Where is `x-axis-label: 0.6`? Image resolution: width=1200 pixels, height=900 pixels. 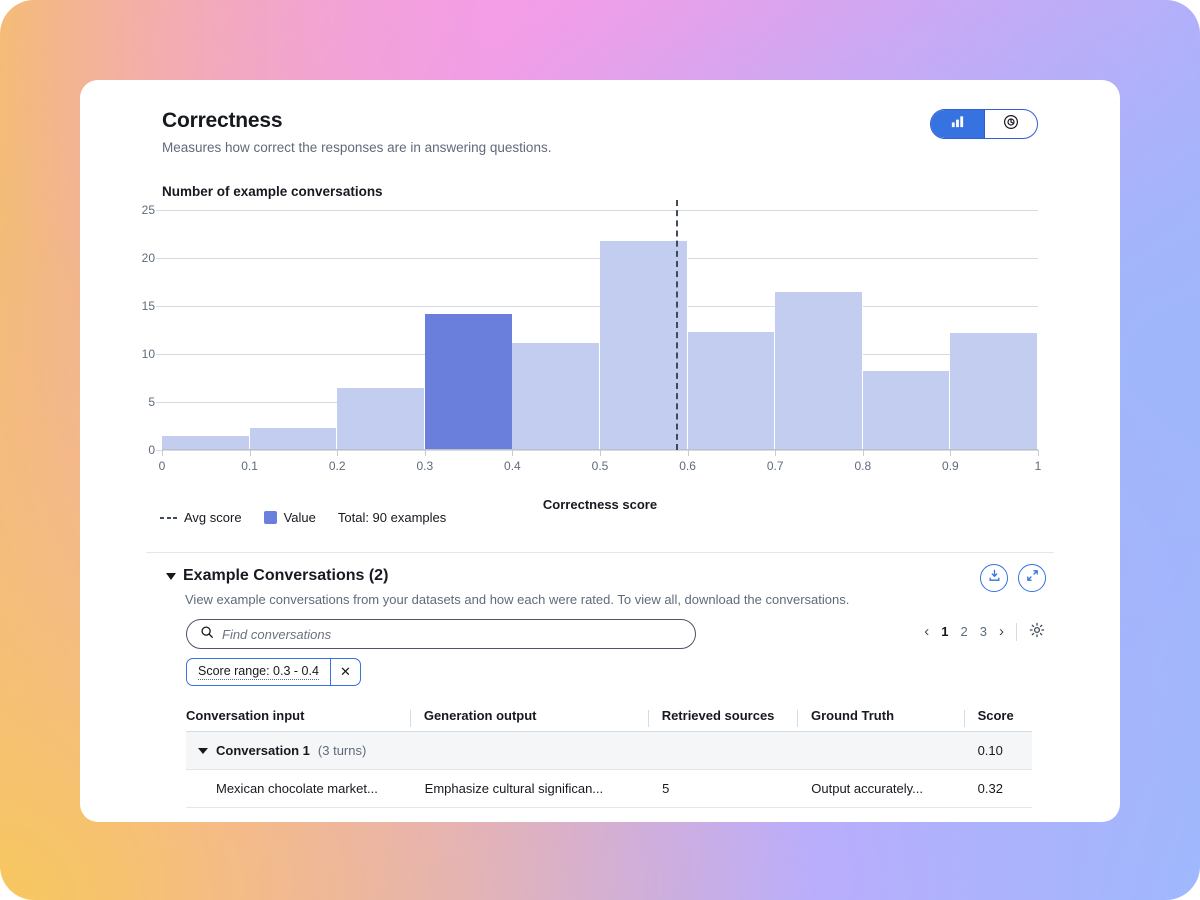 x-axis-label: 0.6 is located at coordinates (687, 466).